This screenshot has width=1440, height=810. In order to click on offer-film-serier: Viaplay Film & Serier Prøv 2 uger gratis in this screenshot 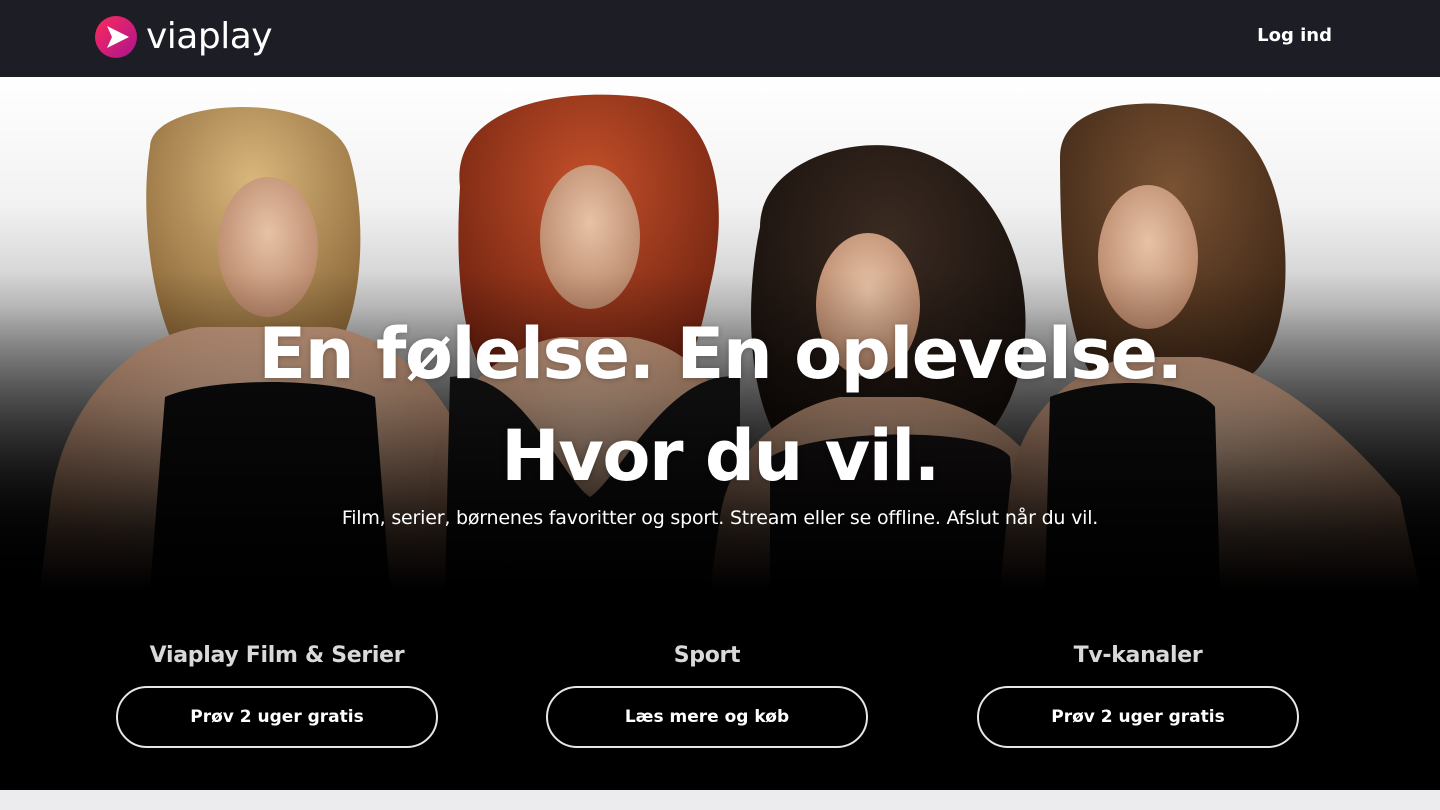, I will do `click(277, 694)`.